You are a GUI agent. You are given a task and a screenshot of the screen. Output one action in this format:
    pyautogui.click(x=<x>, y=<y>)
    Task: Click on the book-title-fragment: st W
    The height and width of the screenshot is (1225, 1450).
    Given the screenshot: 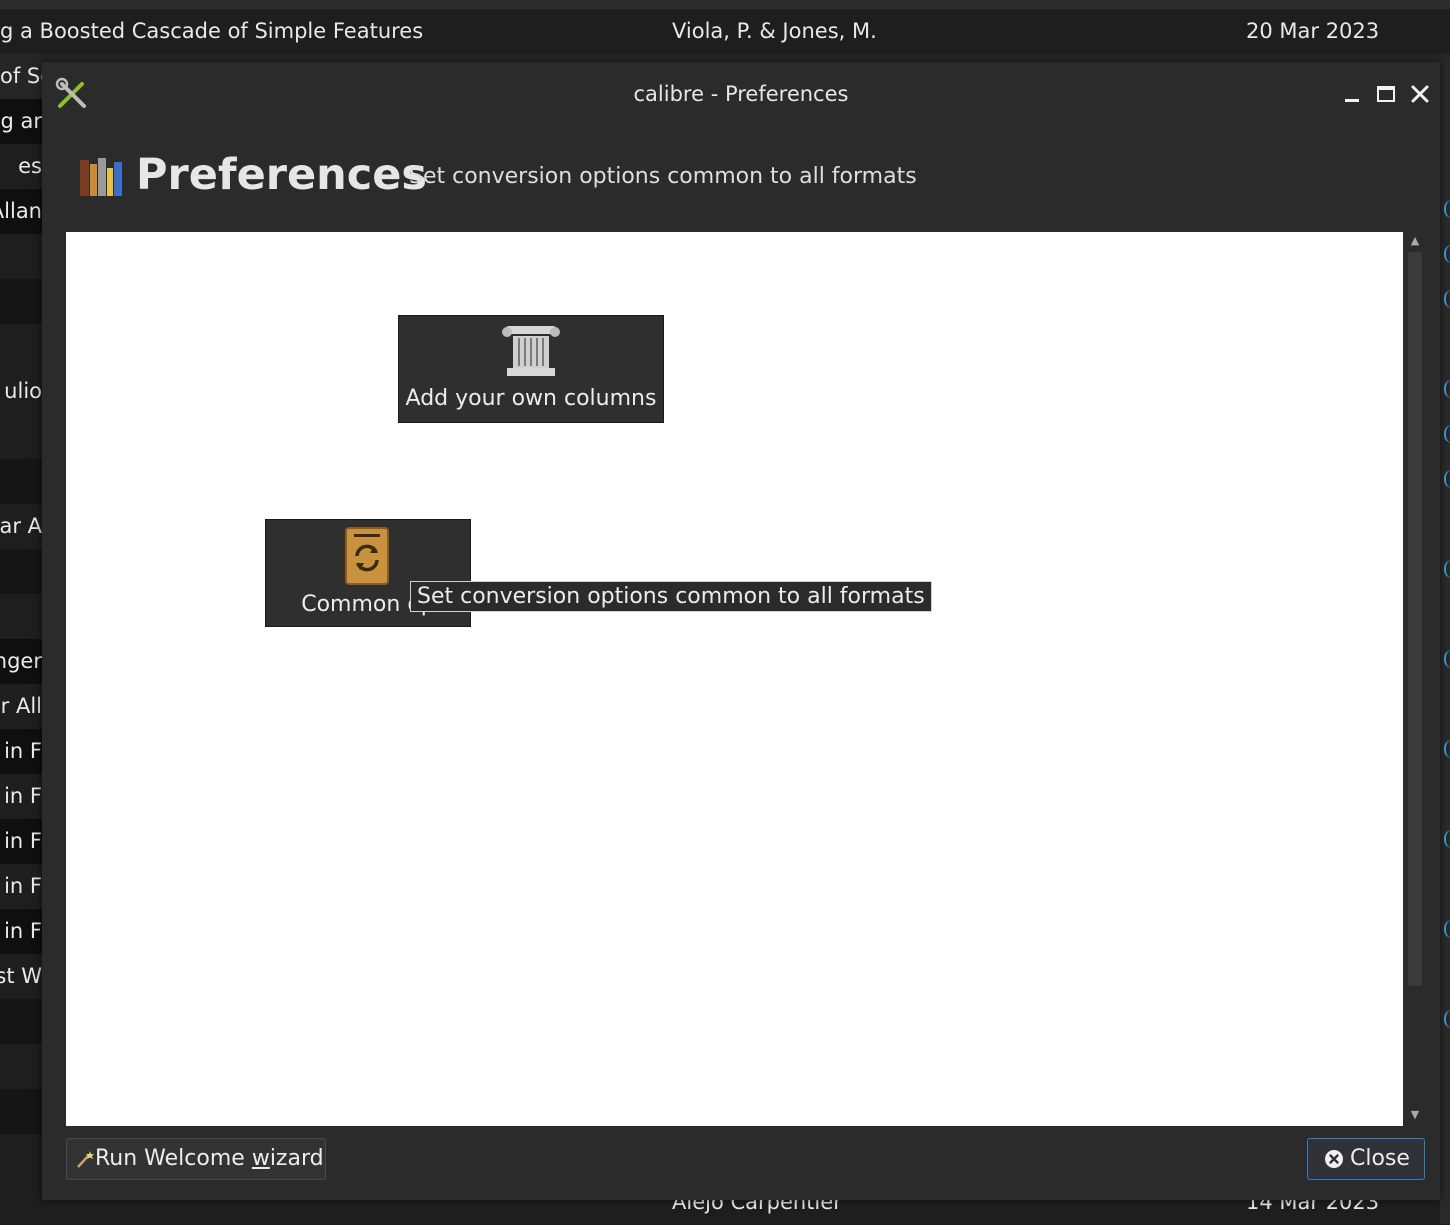 What is the action you would take?
    pyautogui.click(x=21, y=976)
    